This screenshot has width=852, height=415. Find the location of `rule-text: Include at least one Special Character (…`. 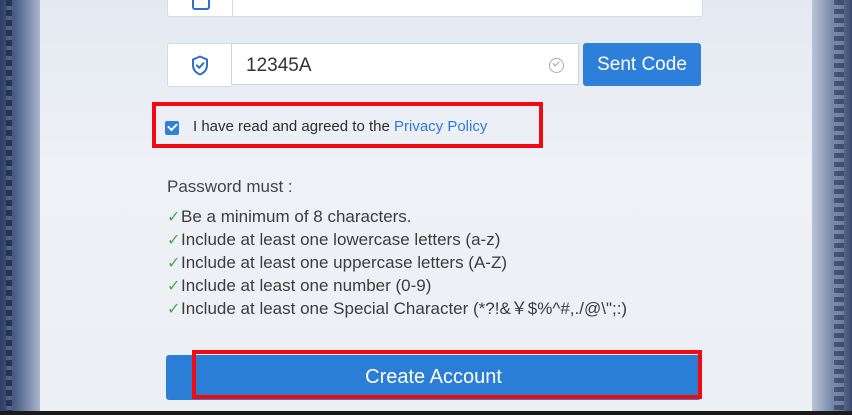

rule-text: Include at least one Special Character (… is located at coordinates (404, 308).